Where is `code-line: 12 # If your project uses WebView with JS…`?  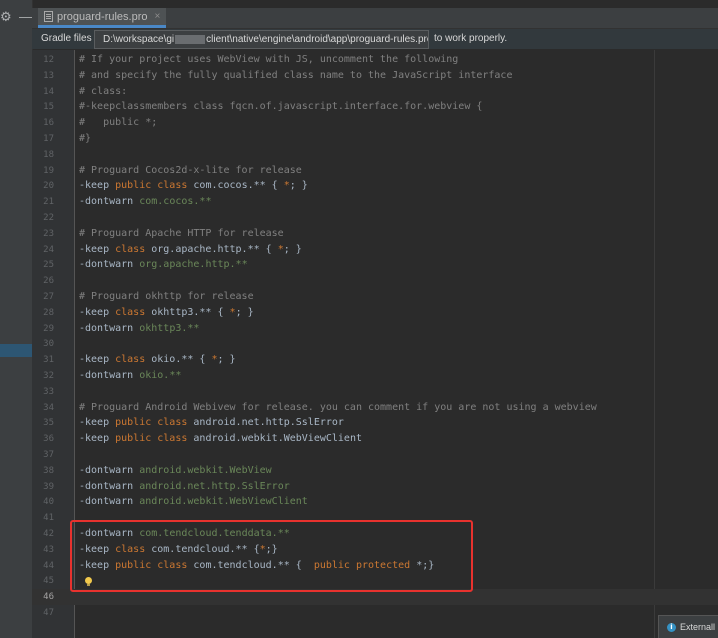 code-line: 12 # If your project uses WebView with JS… is located at coordinates (375, 60).